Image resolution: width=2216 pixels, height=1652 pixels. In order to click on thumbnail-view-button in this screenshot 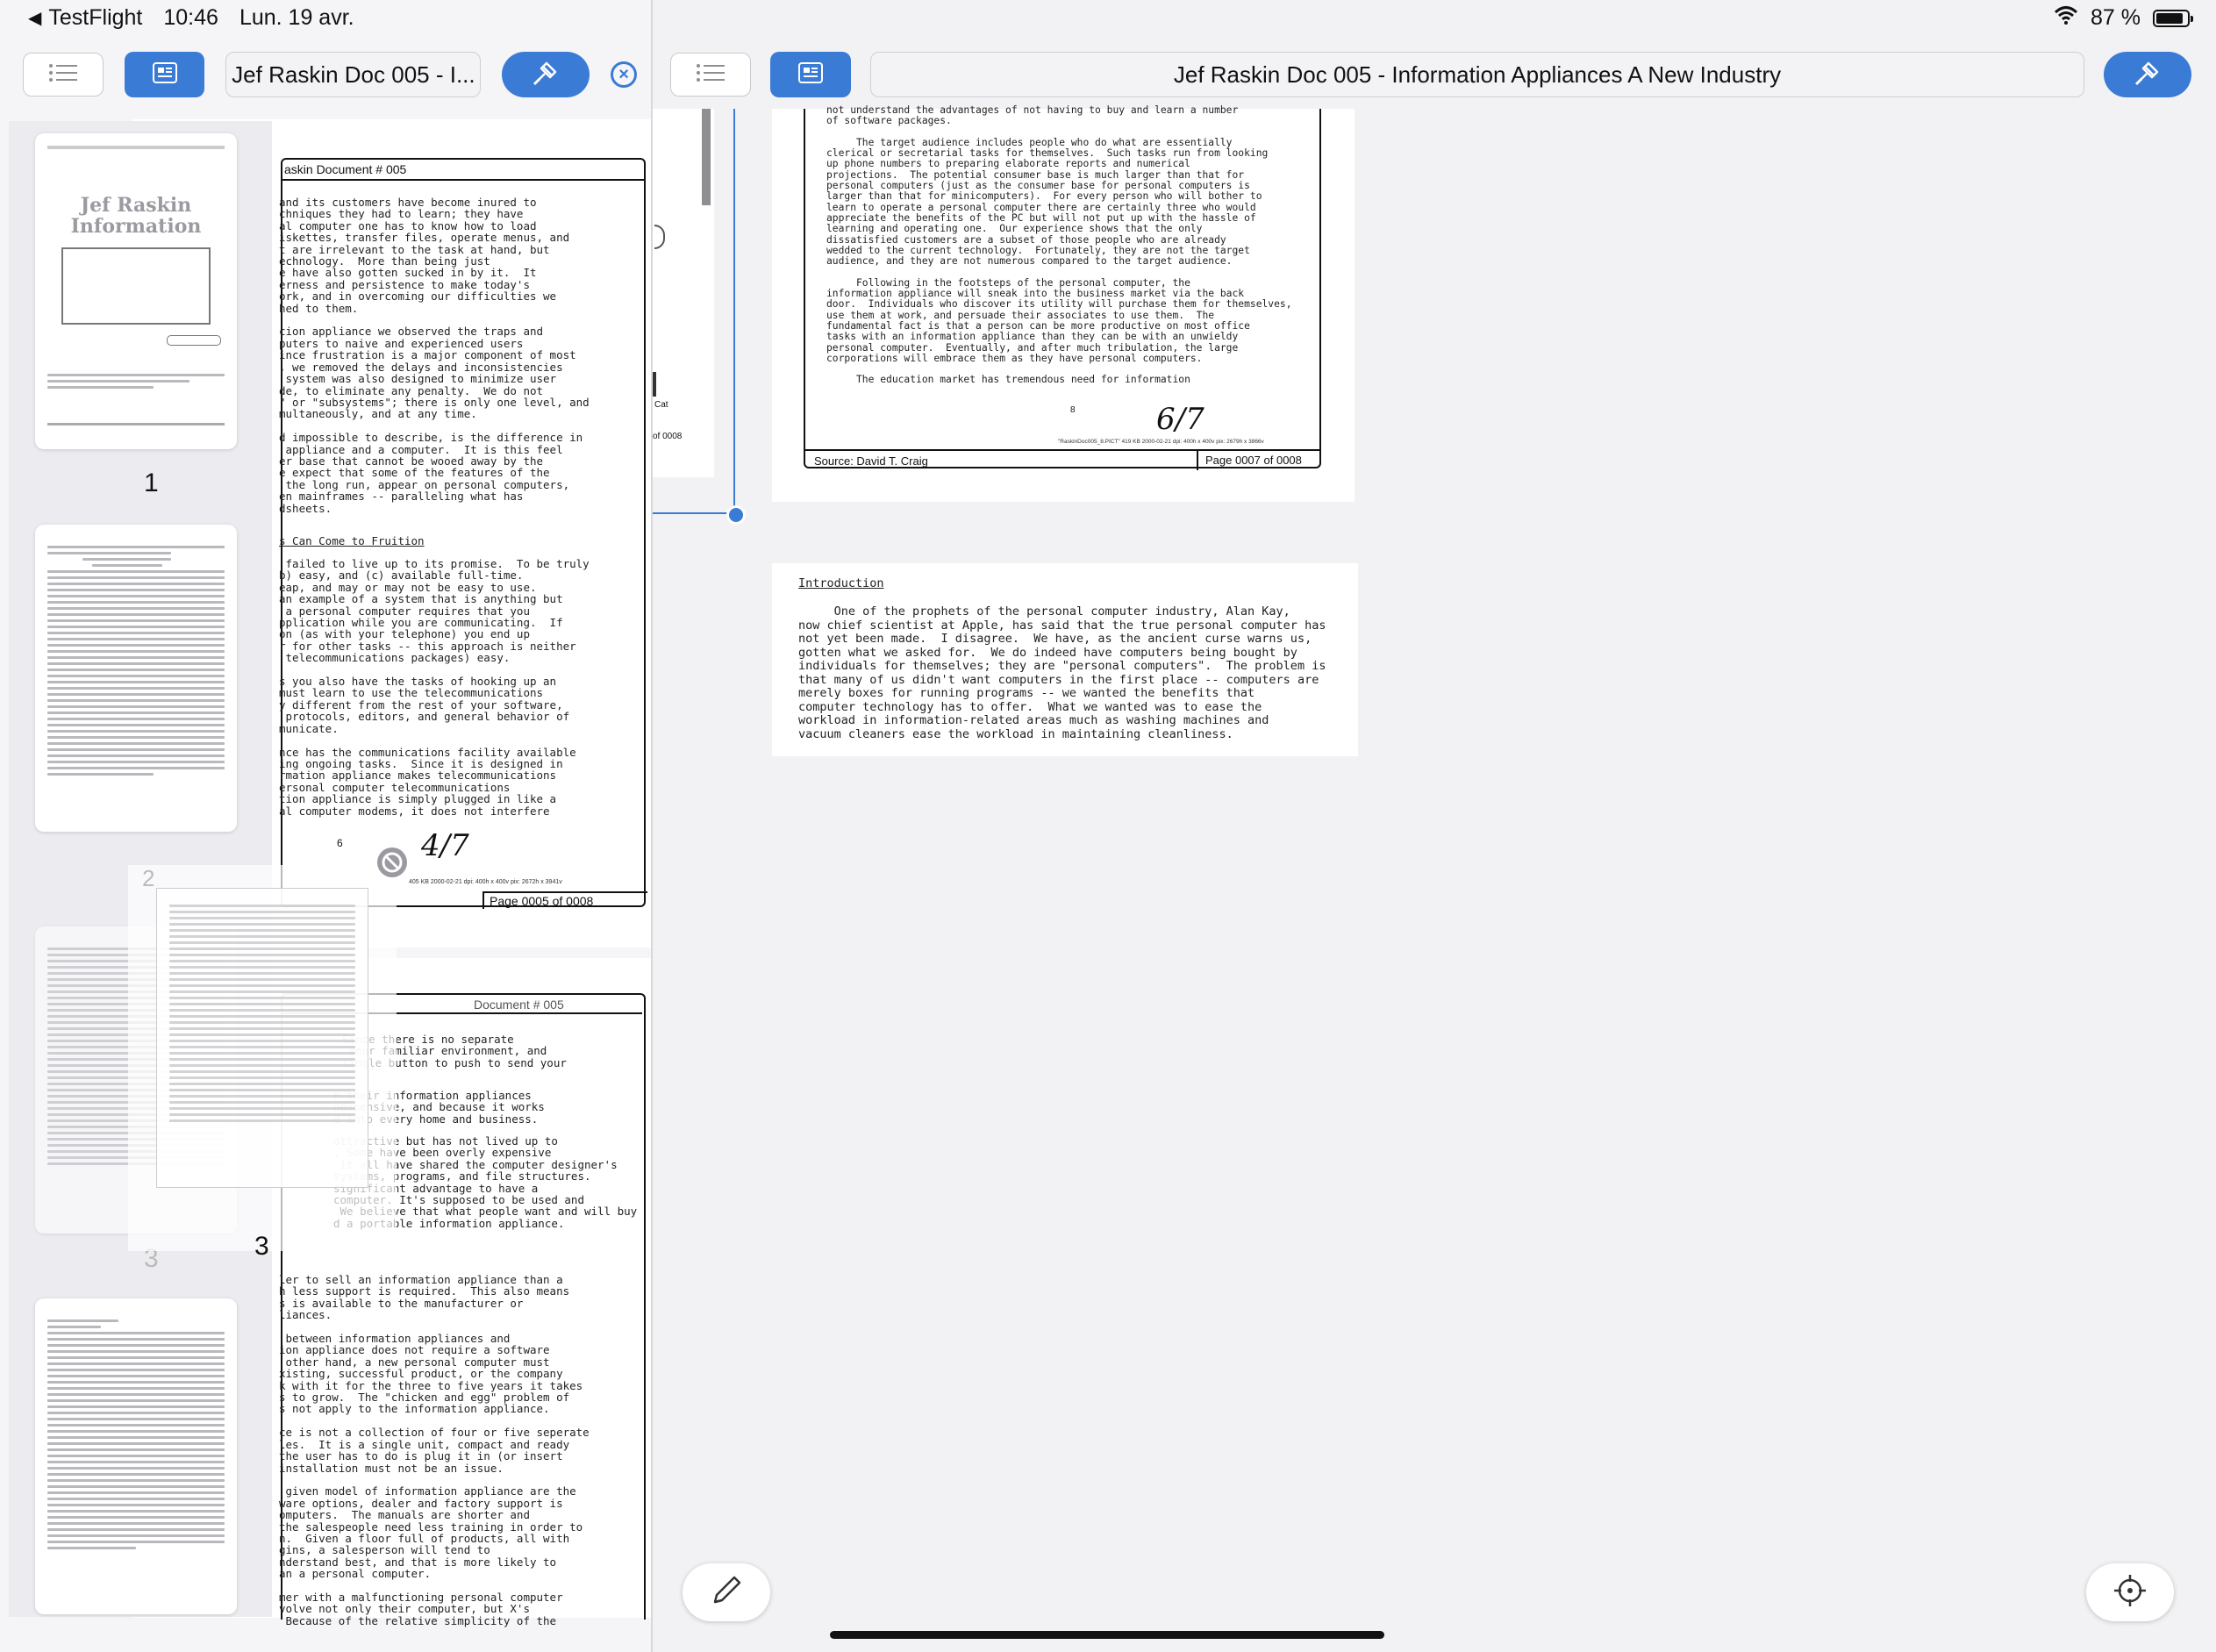, I will do `click(164, 74)`.